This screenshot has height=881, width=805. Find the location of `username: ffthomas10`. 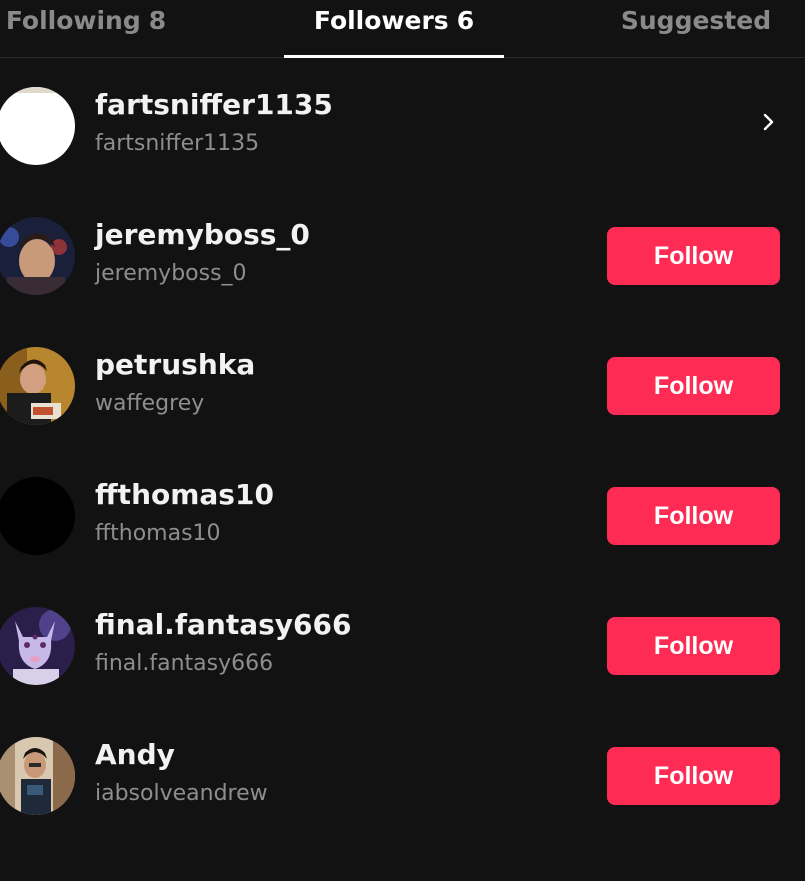

username: ffthomas10 is located at coordinates (158, 533).